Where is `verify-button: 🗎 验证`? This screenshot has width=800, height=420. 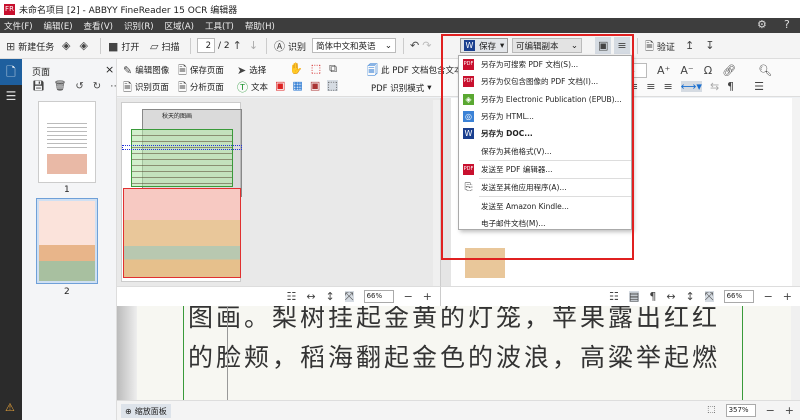 verify-button: 🗎 验证 is located at coordinates (660, 46).